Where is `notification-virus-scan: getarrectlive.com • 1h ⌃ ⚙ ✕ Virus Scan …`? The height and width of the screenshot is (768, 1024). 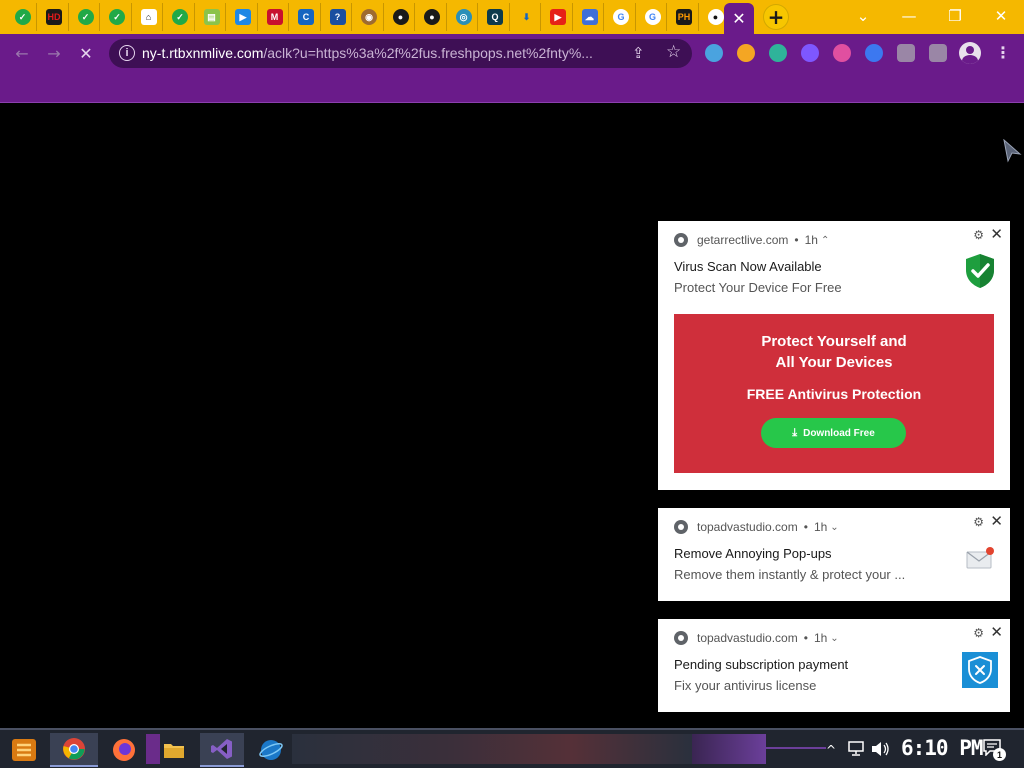 notification-virus-scan: getarrectlive.com • 1h ⌃ ⚙ ✕ Virus Scan … is located at coordinates (834, 355).